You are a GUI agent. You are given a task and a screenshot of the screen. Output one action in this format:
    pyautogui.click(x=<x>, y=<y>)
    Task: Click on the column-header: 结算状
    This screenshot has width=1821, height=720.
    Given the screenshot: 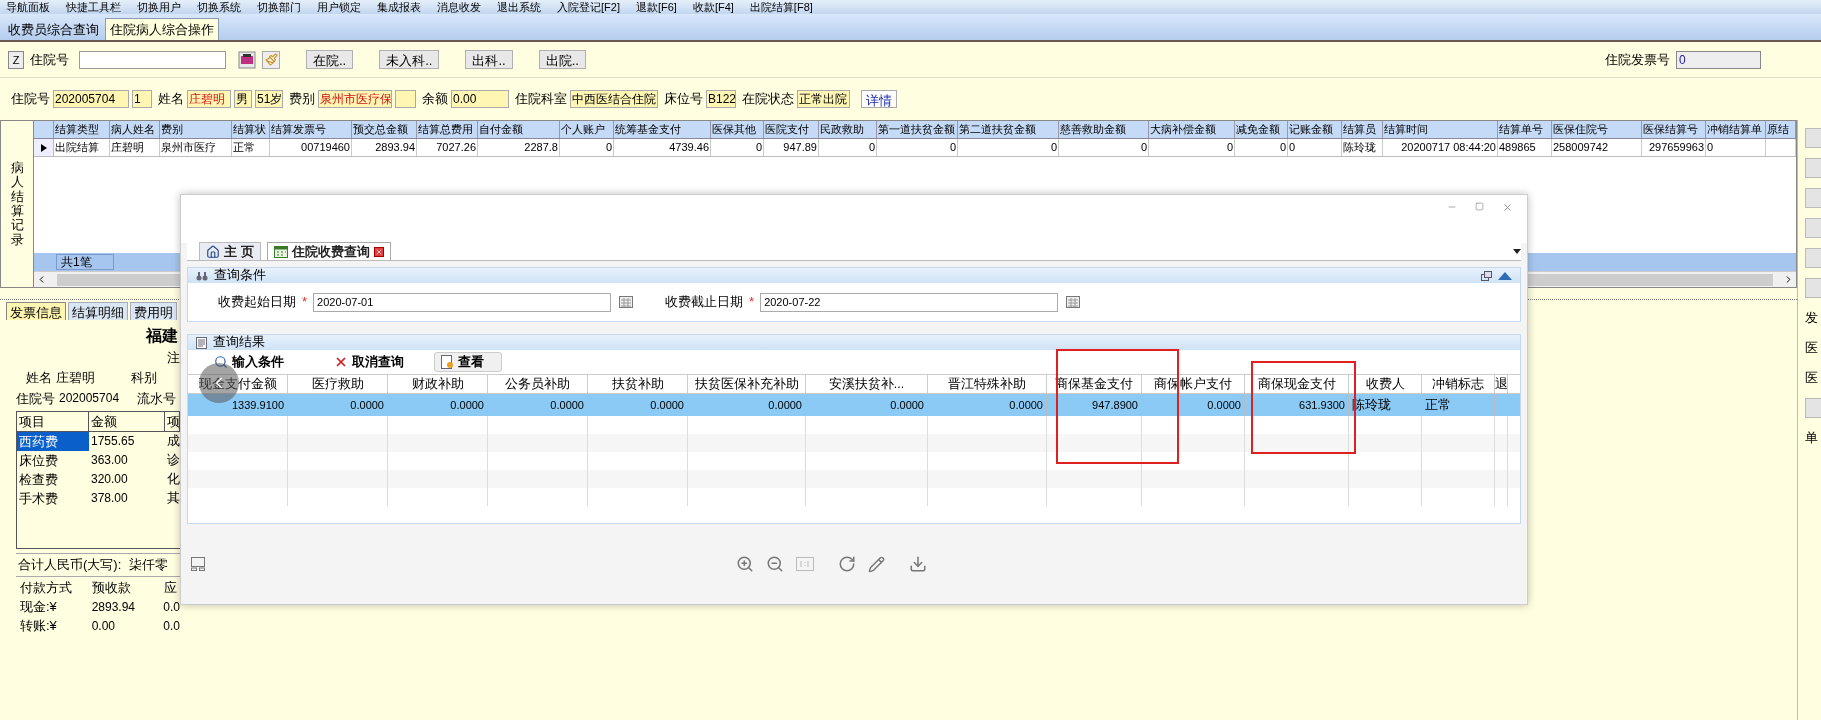 What is the action you would take?
    pyautogui.click(x=251, y=129)
    